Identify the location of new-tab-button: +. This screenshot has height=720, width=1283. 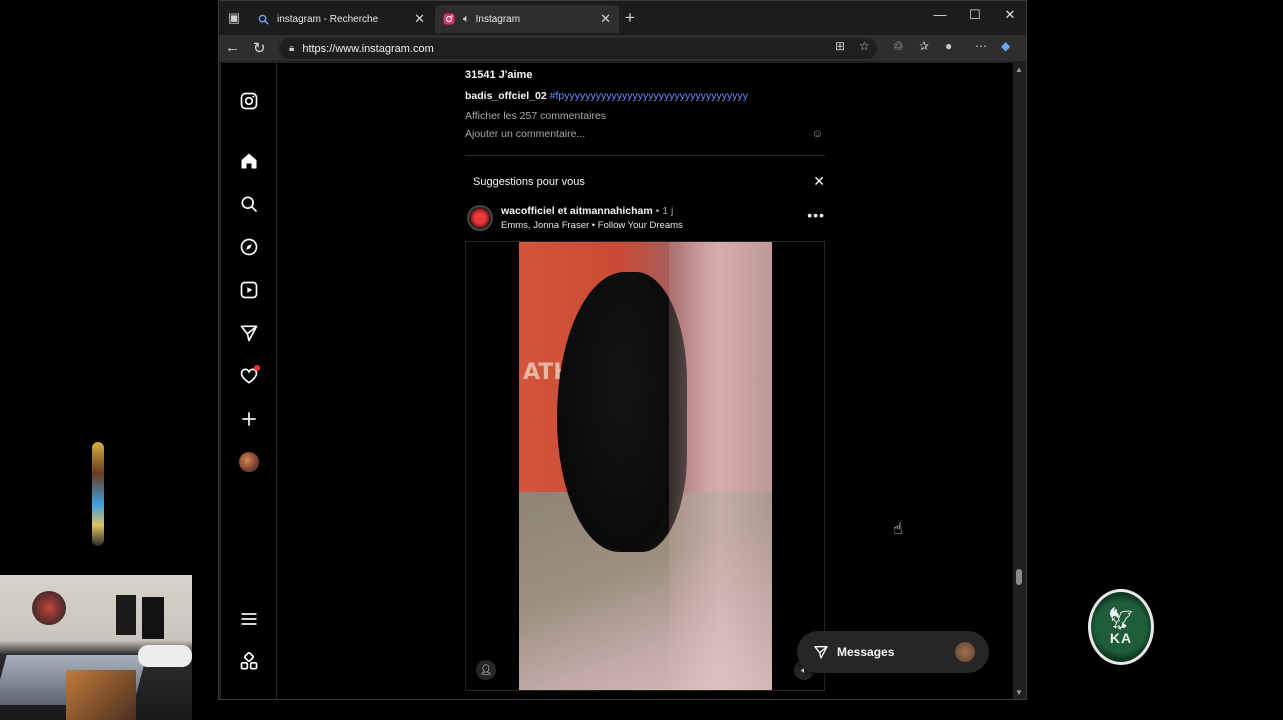
(630, 18).